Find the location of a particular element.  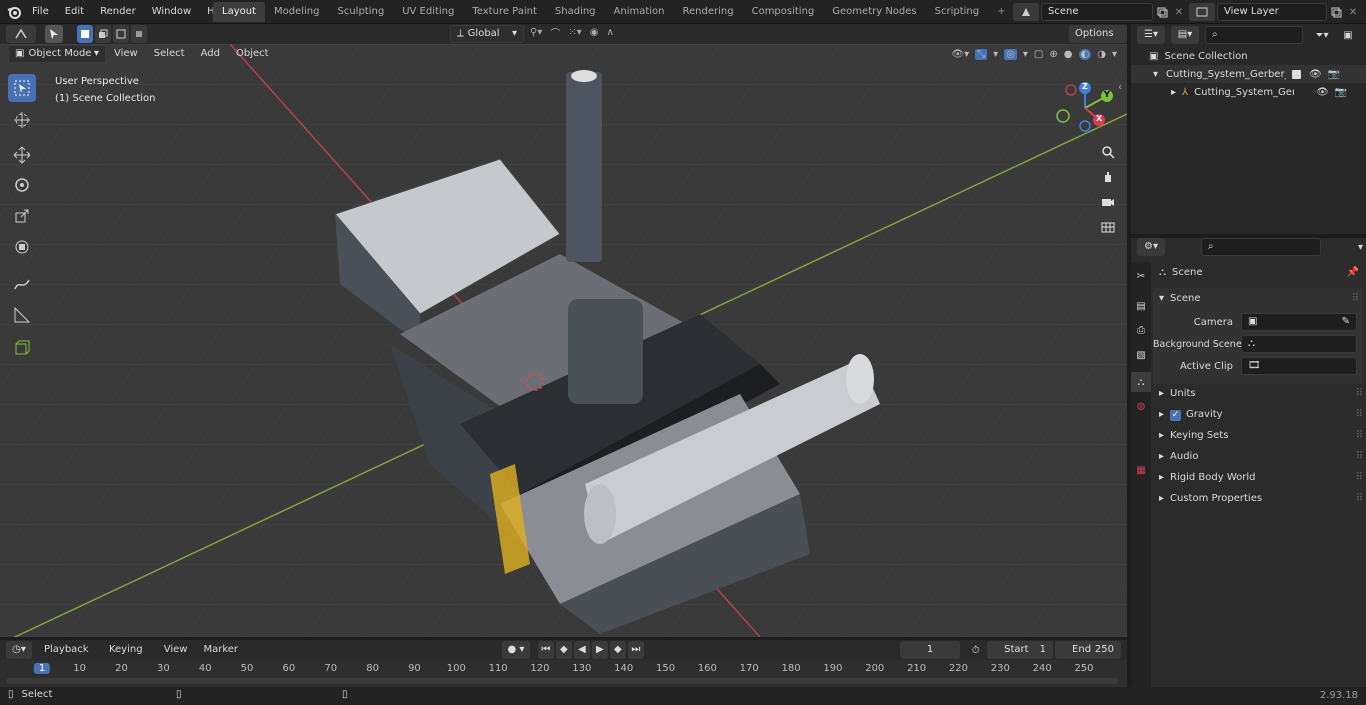

overlay-toggle-icon: ◎ is located at coordinates (1010, 54).